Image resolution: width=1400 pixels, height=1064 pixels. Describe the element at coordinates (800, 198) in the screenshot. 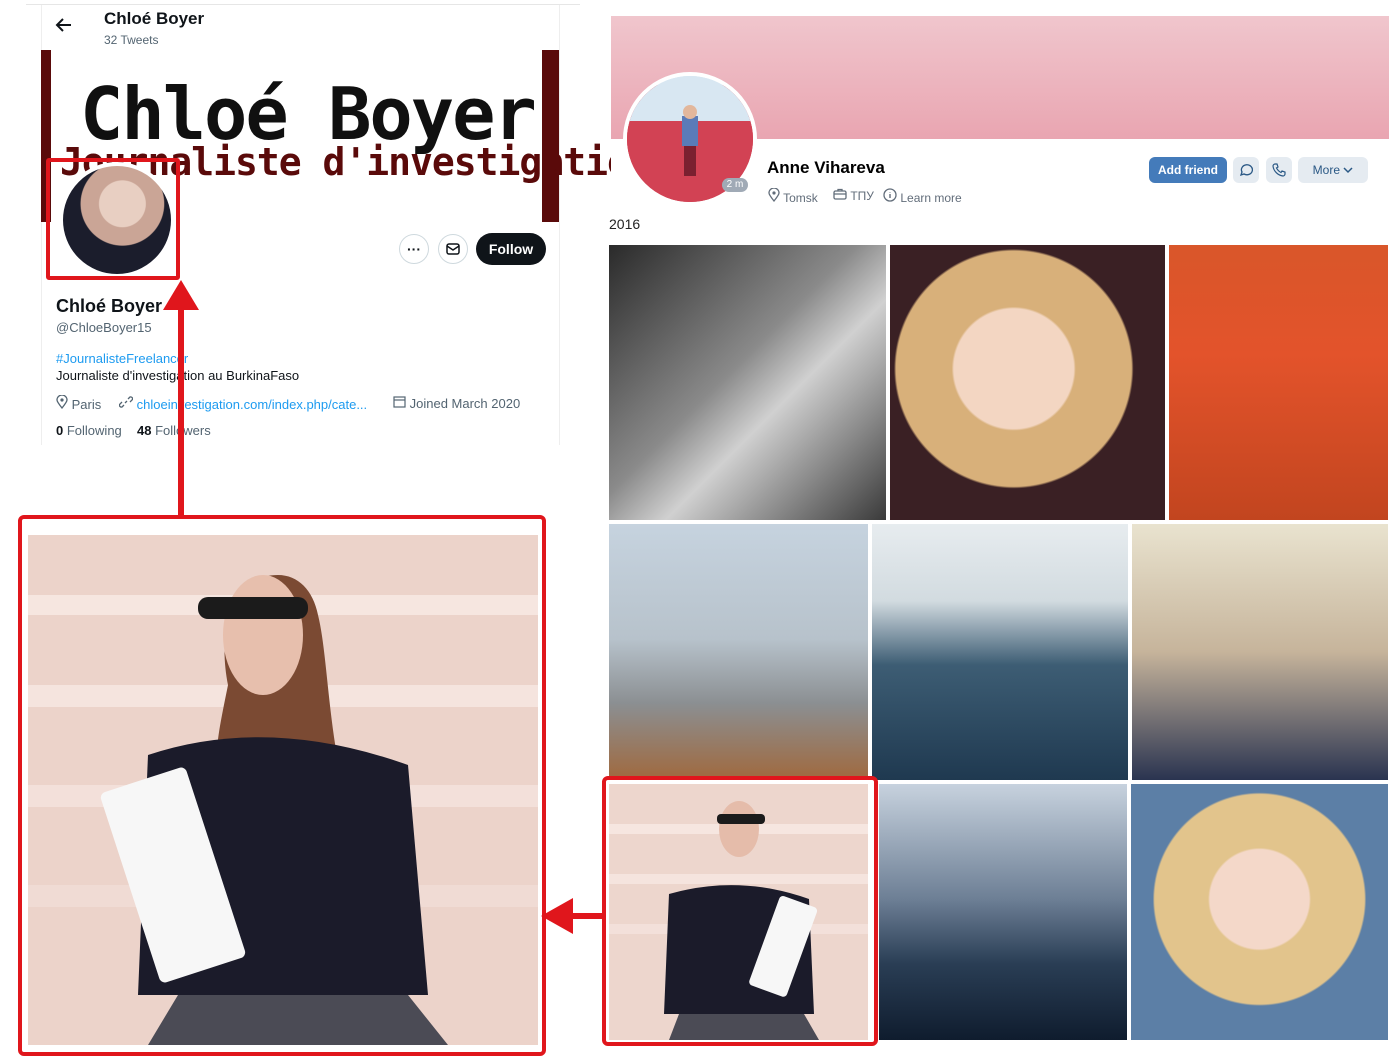

I see `vk-city: Tomsk` at that location.